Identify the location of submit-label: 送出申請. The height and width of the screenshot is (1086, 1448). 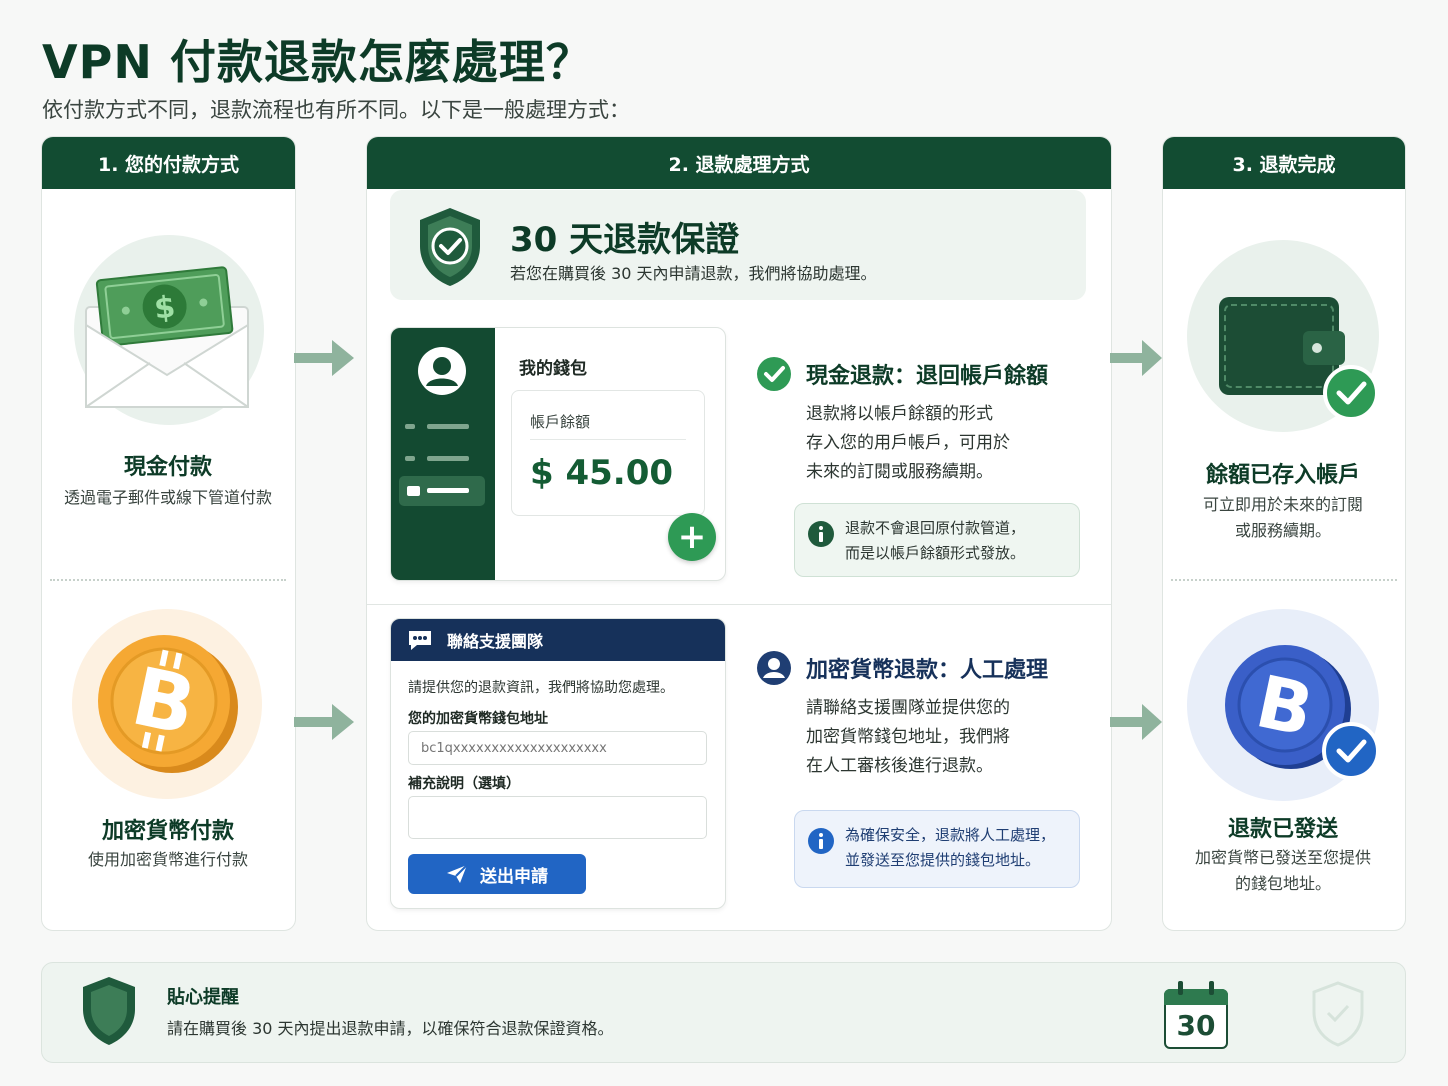
(514, 876).